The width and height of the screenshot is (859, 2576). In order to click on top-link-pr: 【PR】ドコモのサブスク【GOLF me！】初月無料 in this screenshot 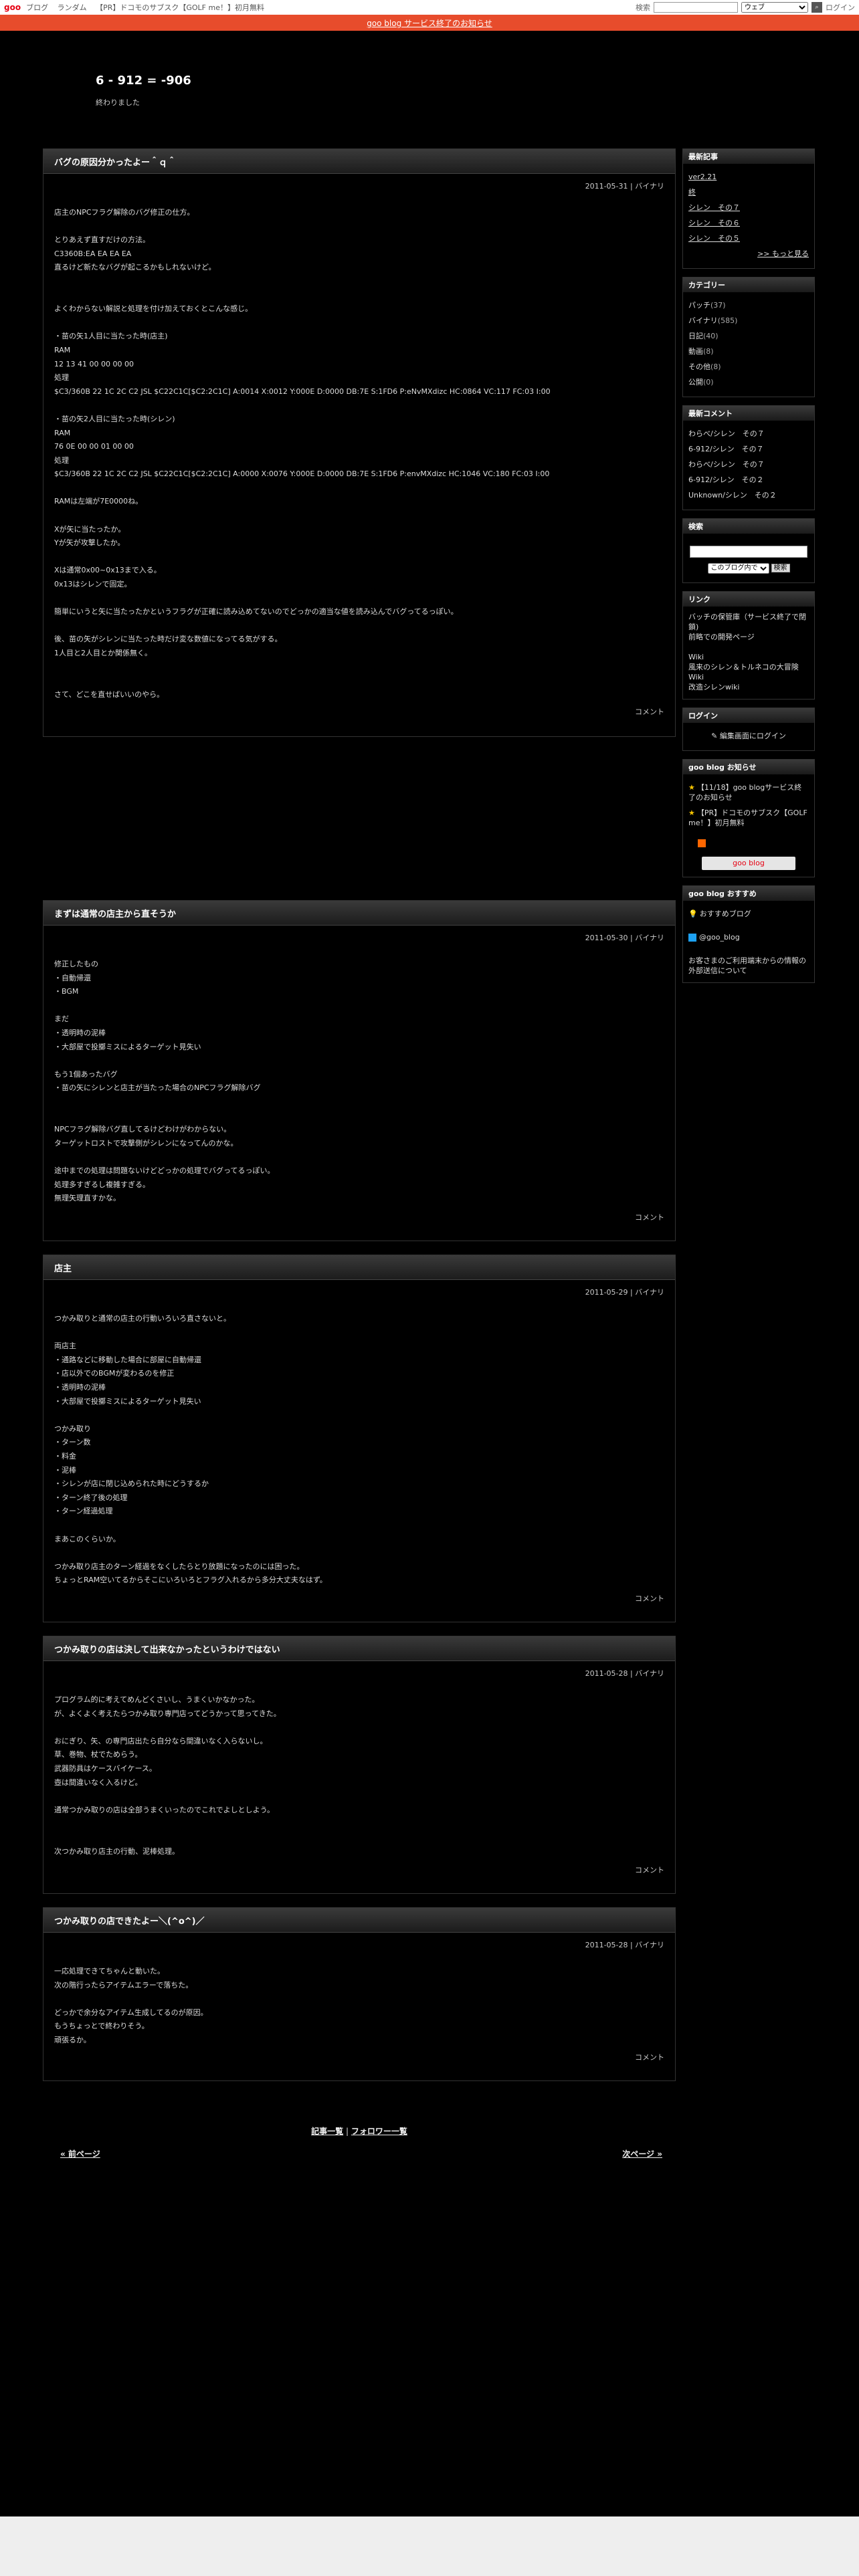, I will do `click(180, 8)`.